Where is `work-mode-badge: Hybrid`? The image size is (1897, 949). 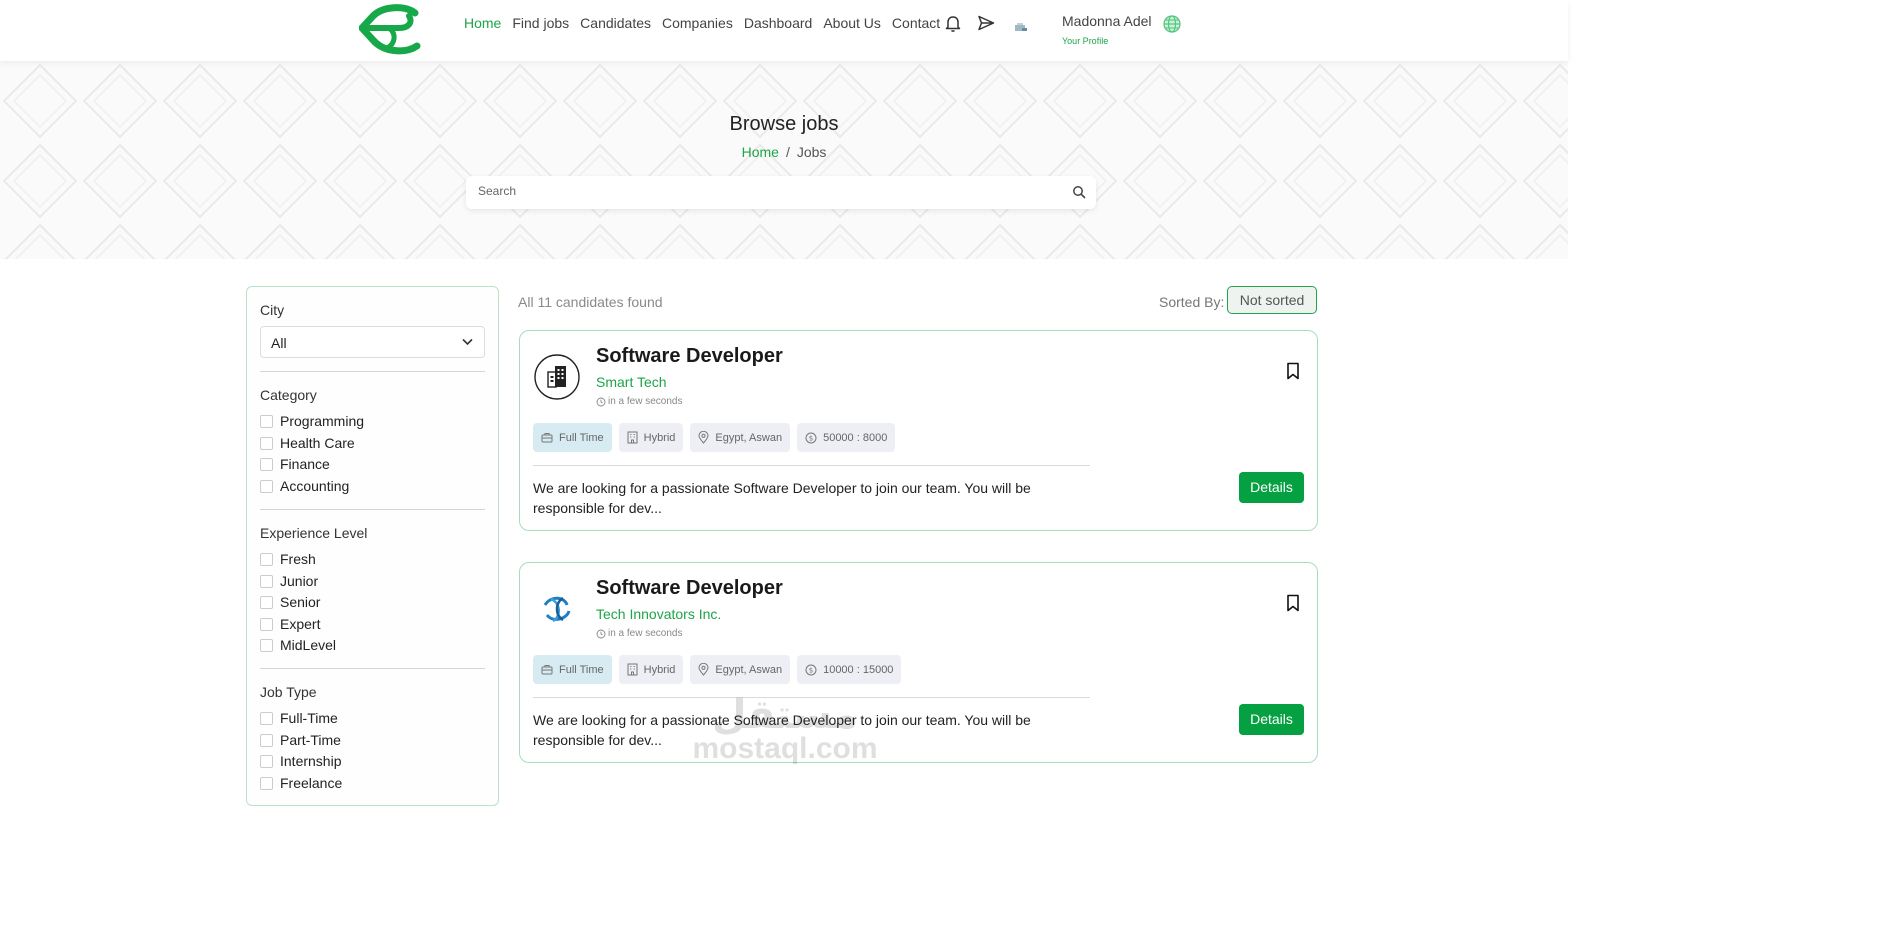
work-mode-badge: Hybrid is located at coordinates (651, 437).